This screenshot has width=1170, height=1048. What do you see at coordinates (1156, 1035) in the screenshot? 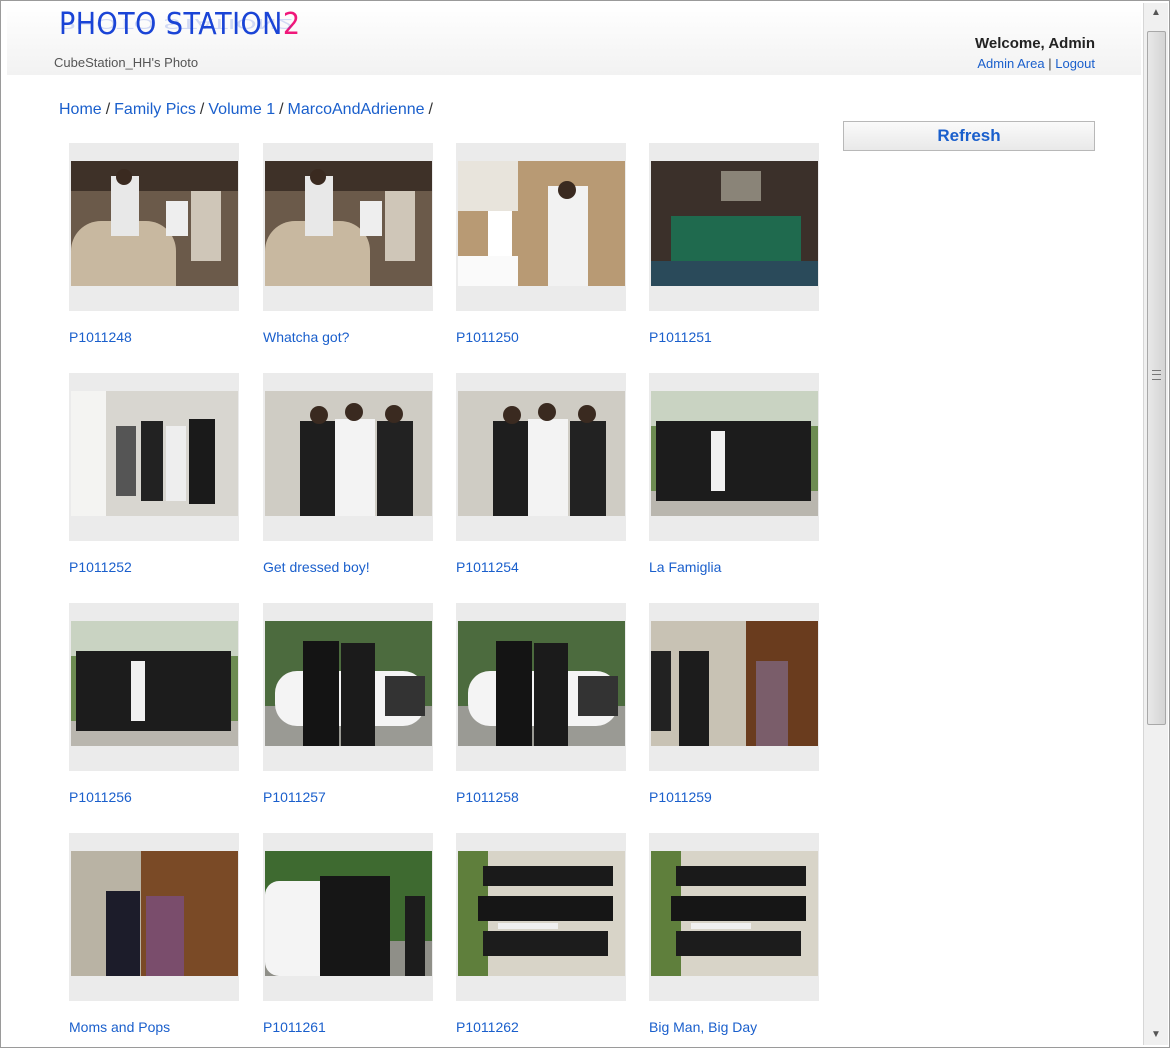
I see `scroll-down-arrow-icon: ▼` at bounding box center [1156, 1035].